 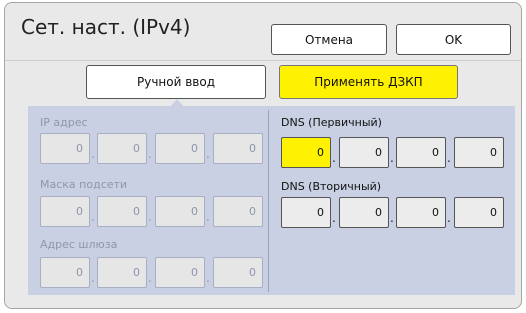 What do you see at coordinates (122, 148) in the screenshot?
I see `ip-octet-2: 0` at bounding box center [122, 148].